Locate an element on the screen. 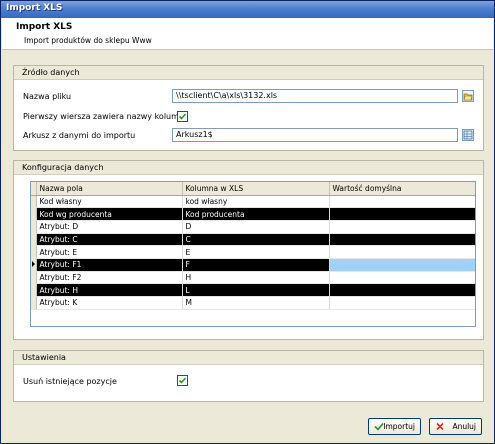 The height and width of the screenshot is (444, 495). cancel-icon is located at coordinates (440, 426).